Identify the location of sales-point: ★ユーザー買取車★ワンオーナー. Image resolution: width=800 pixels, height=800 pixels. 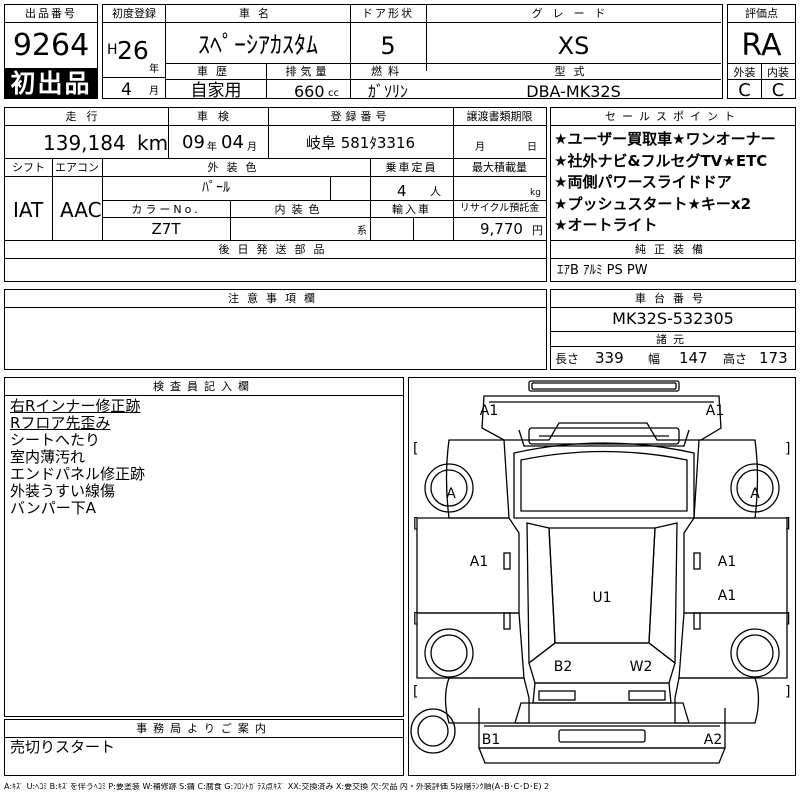
(665, 139).